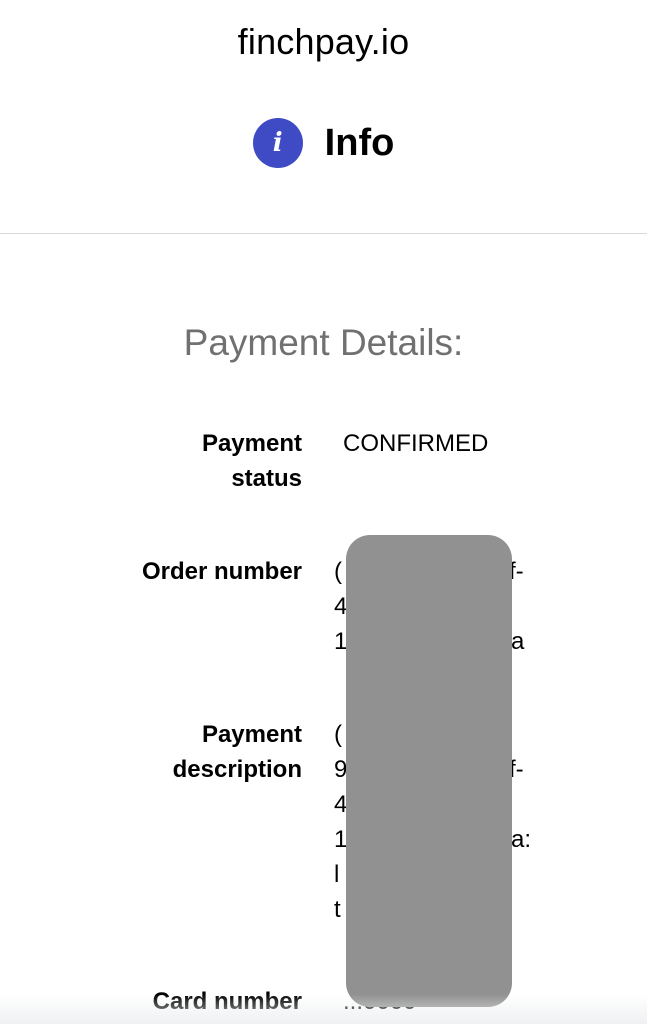 The image size is (647, 1024). What do you see at coordinates (416, 443) in the screenshot?
I see `payment-status-value: CONFIRMED` at bounding box center [416, 443].